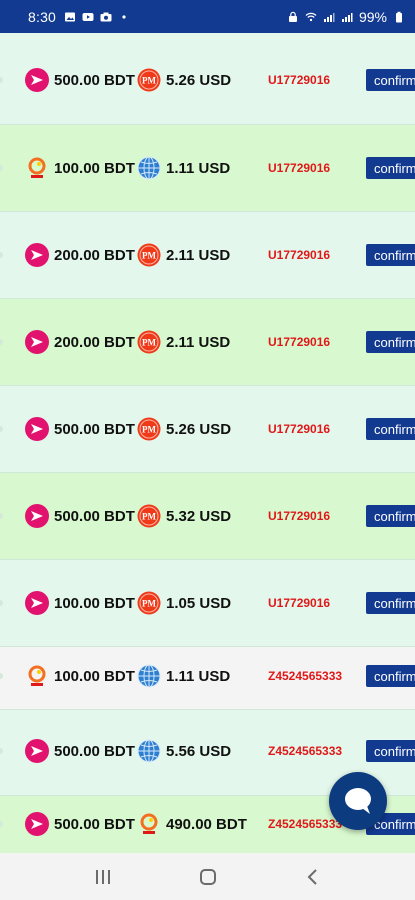  I want to click on transaction-row: 500.00 BDT PM 5.32 USD U17729016 confirm, so click(207, 516).